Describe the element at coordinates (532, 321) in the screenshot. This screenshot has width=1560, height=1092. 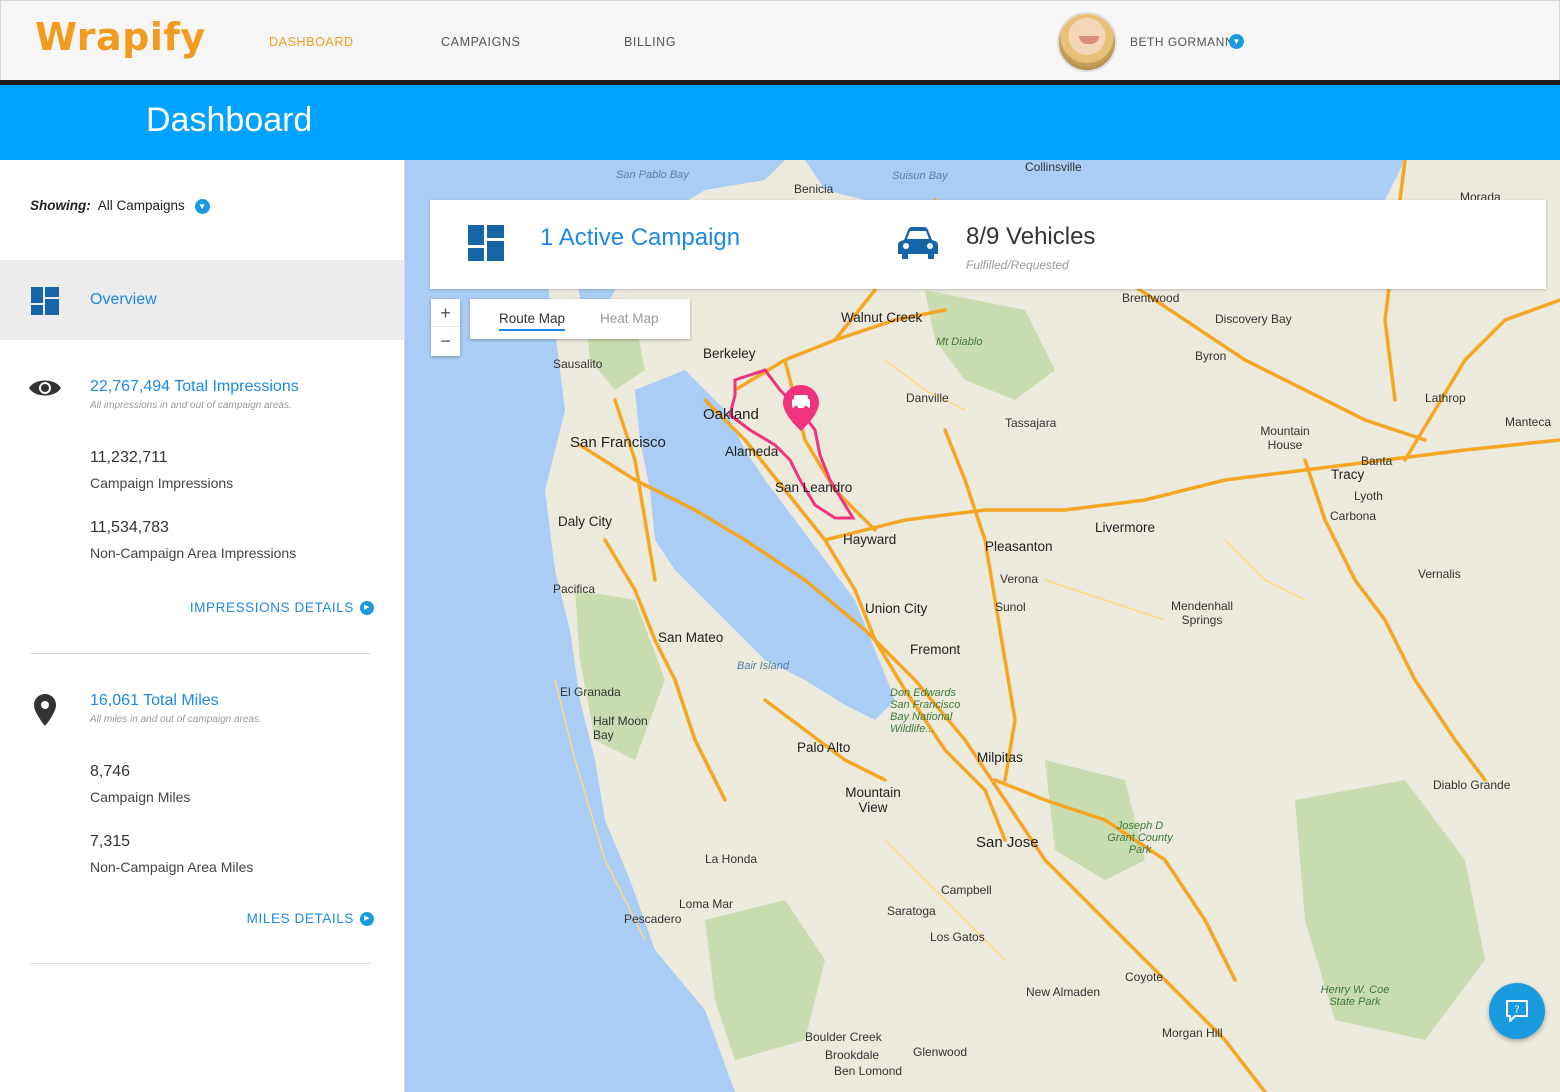
I see `tab-route-map: Route Map` at that location.